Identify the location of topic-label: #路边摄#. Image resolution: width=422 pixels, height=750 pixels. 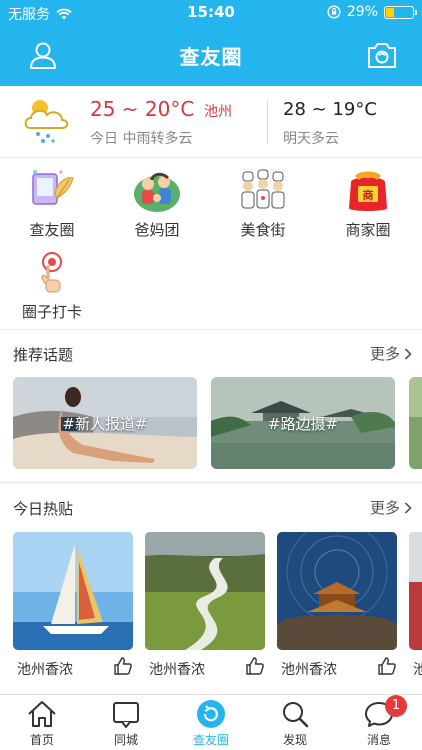
(303, 424).